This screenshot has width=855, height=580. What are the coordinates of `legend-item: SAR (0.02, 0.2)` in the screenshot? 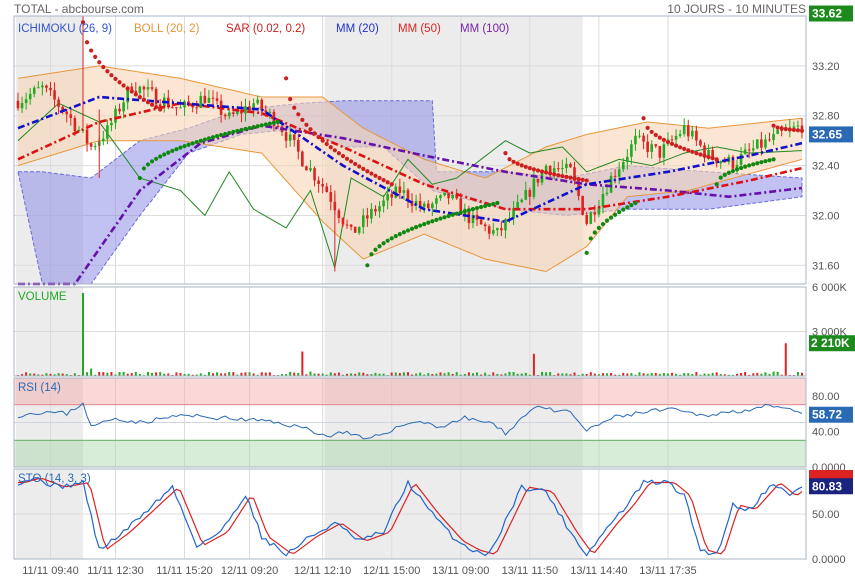 It's located at (265, 29).